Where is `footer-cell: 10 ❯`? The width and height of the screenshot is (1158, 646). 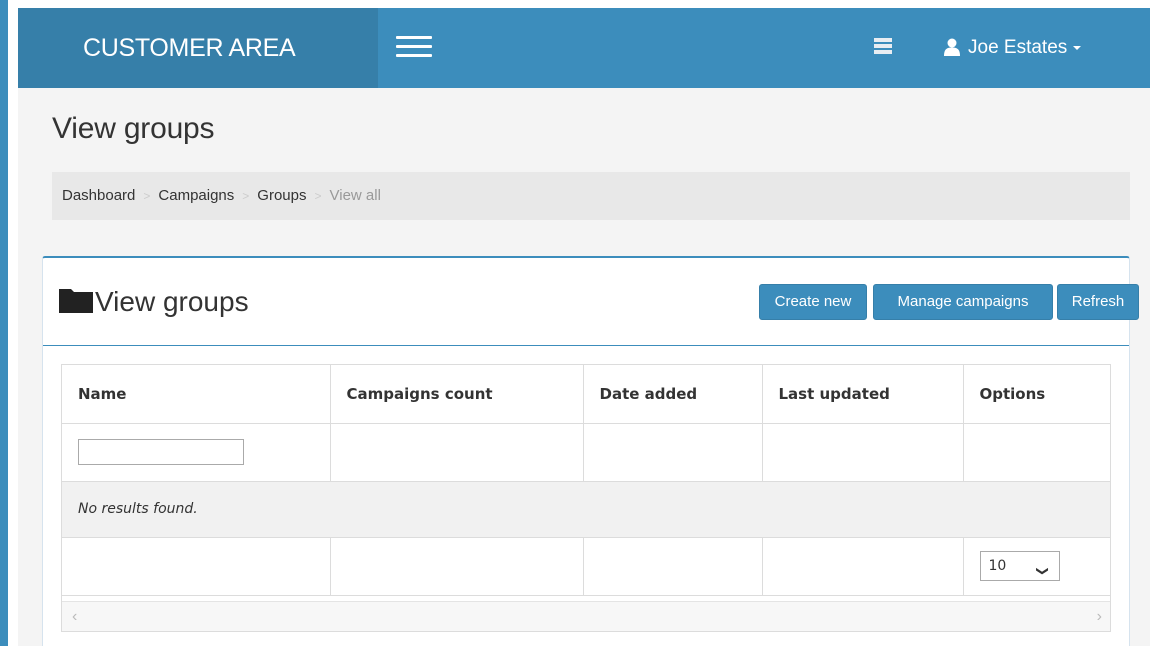 footer-cell: 10 ❯ is located at coordinates (1036, 566).